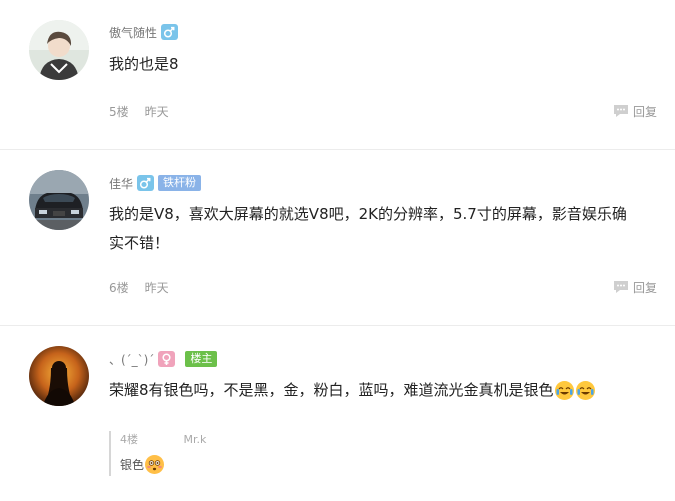 This screenshot has height=501, width=675. Describe the element at coordinates (368, 214) in the screenshot. I see `comment-text-line-1: 我的是V8，喜欢大屏幕的就选V8吧，2K的分辨率，5.7寸的屏幕，影音娱乐确` at that location.